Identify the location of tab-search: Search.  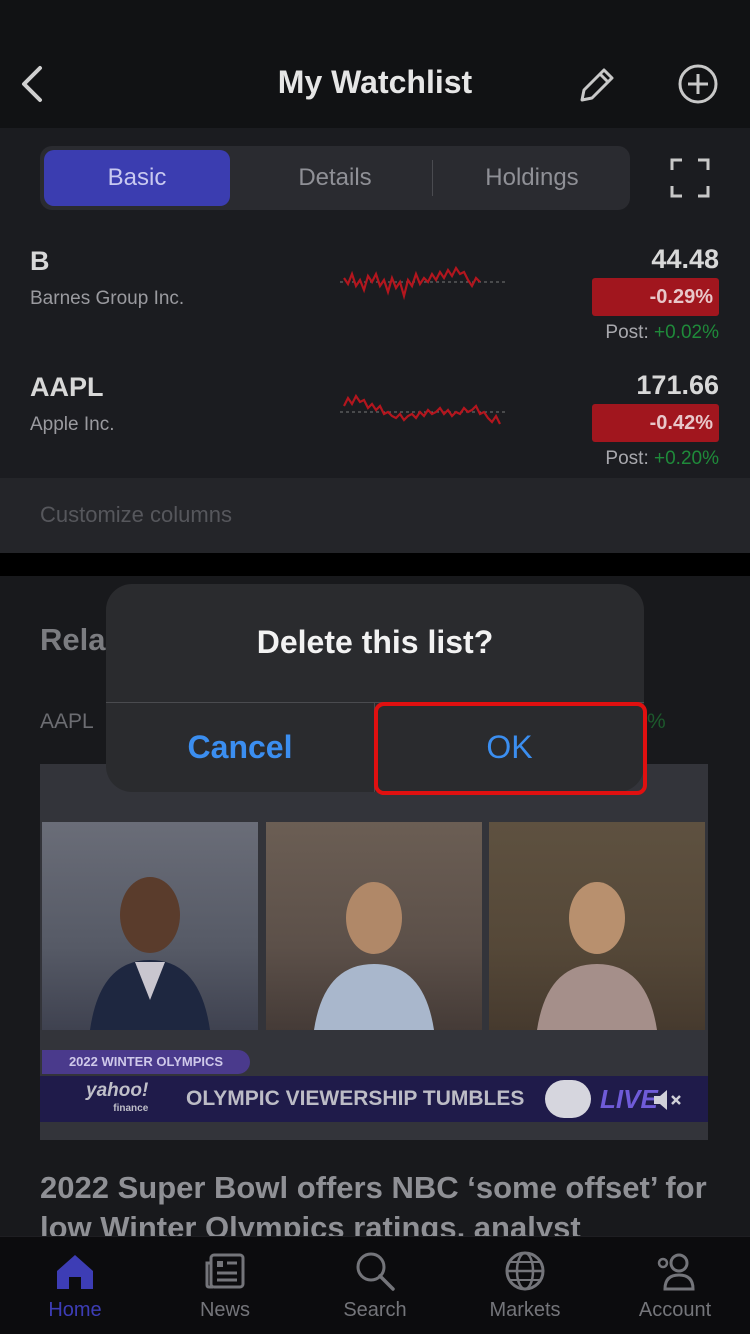
(375, 1285).